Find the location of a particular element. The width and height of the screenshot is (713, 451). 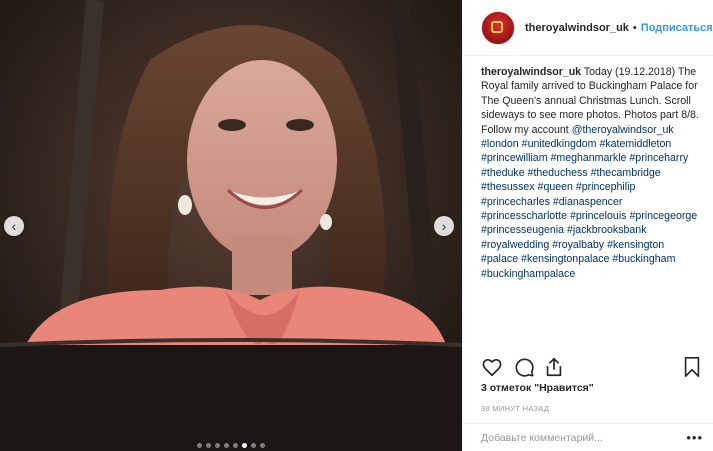

more-options-icon: ••• is located at coordinates (694, 437).